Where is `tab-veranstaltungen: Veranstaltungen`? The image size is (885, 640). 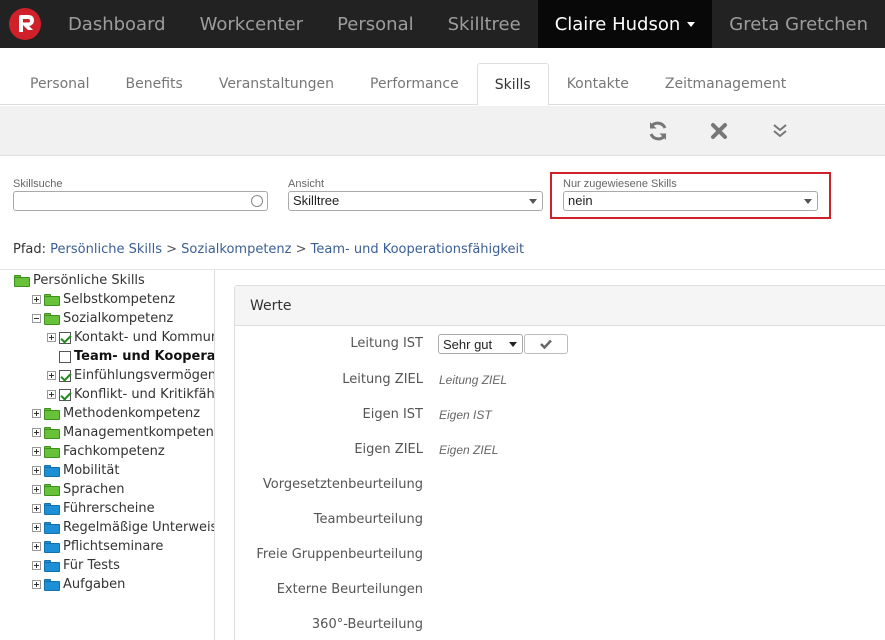
tab-veranstaltungen: Veranstaltungen is located at coordinates (276, 84).